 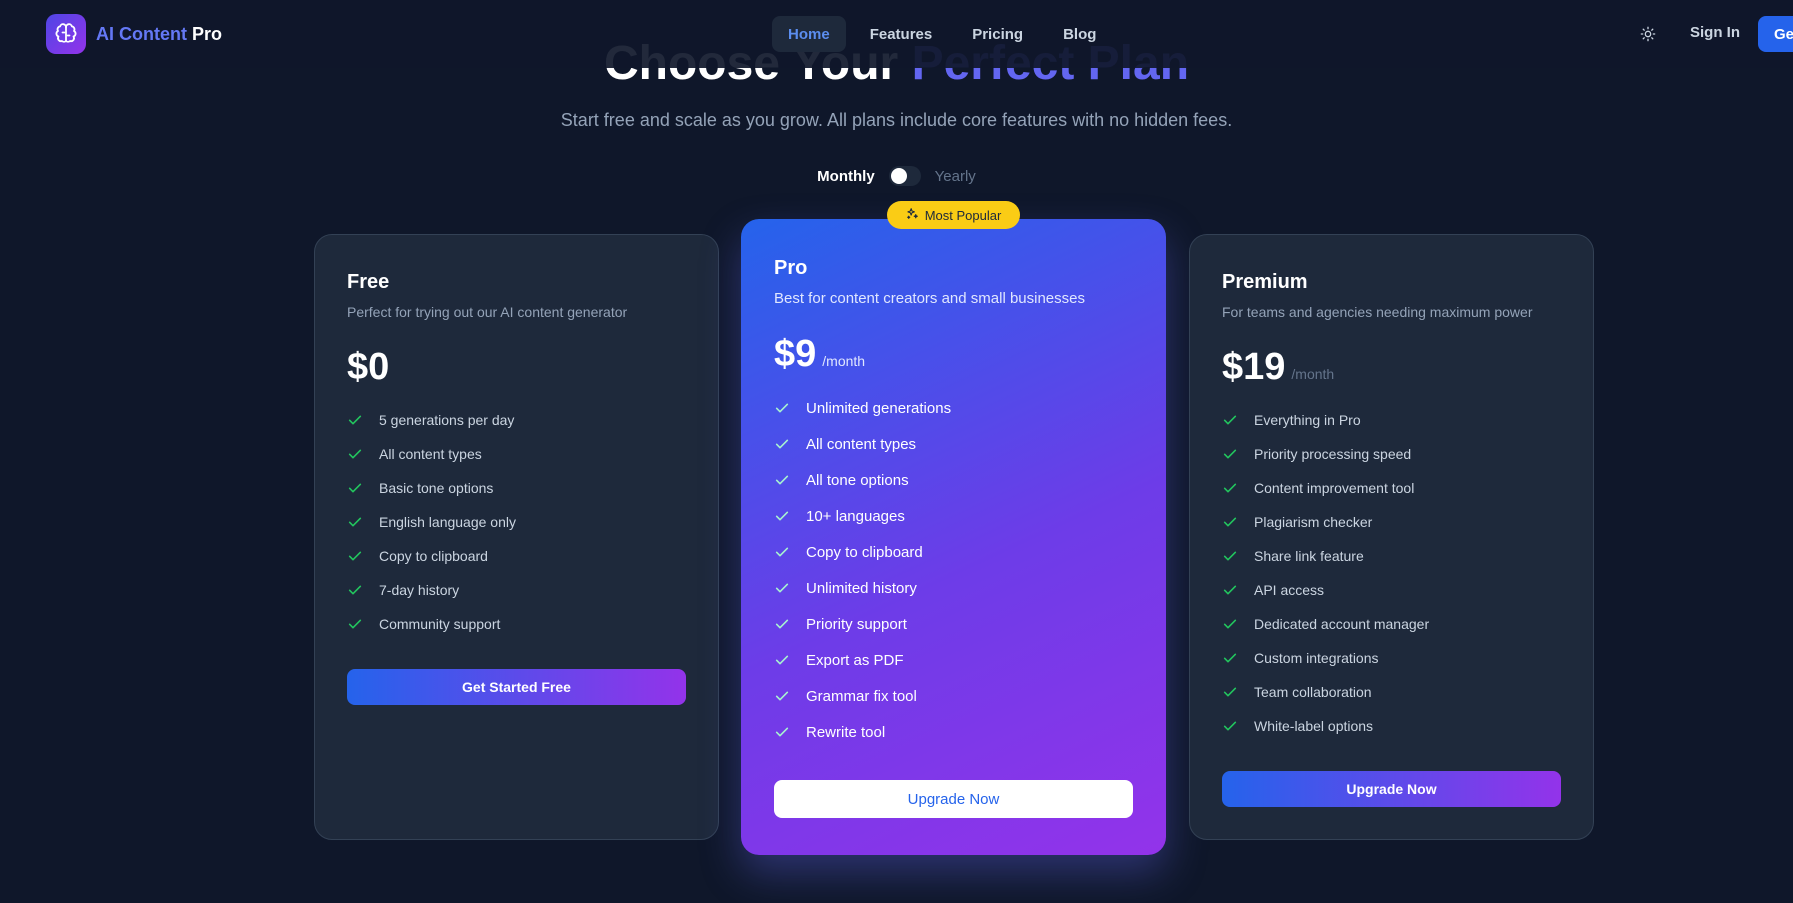 I want to click on logo: AI Content Pro, so click(x=134, y=34).